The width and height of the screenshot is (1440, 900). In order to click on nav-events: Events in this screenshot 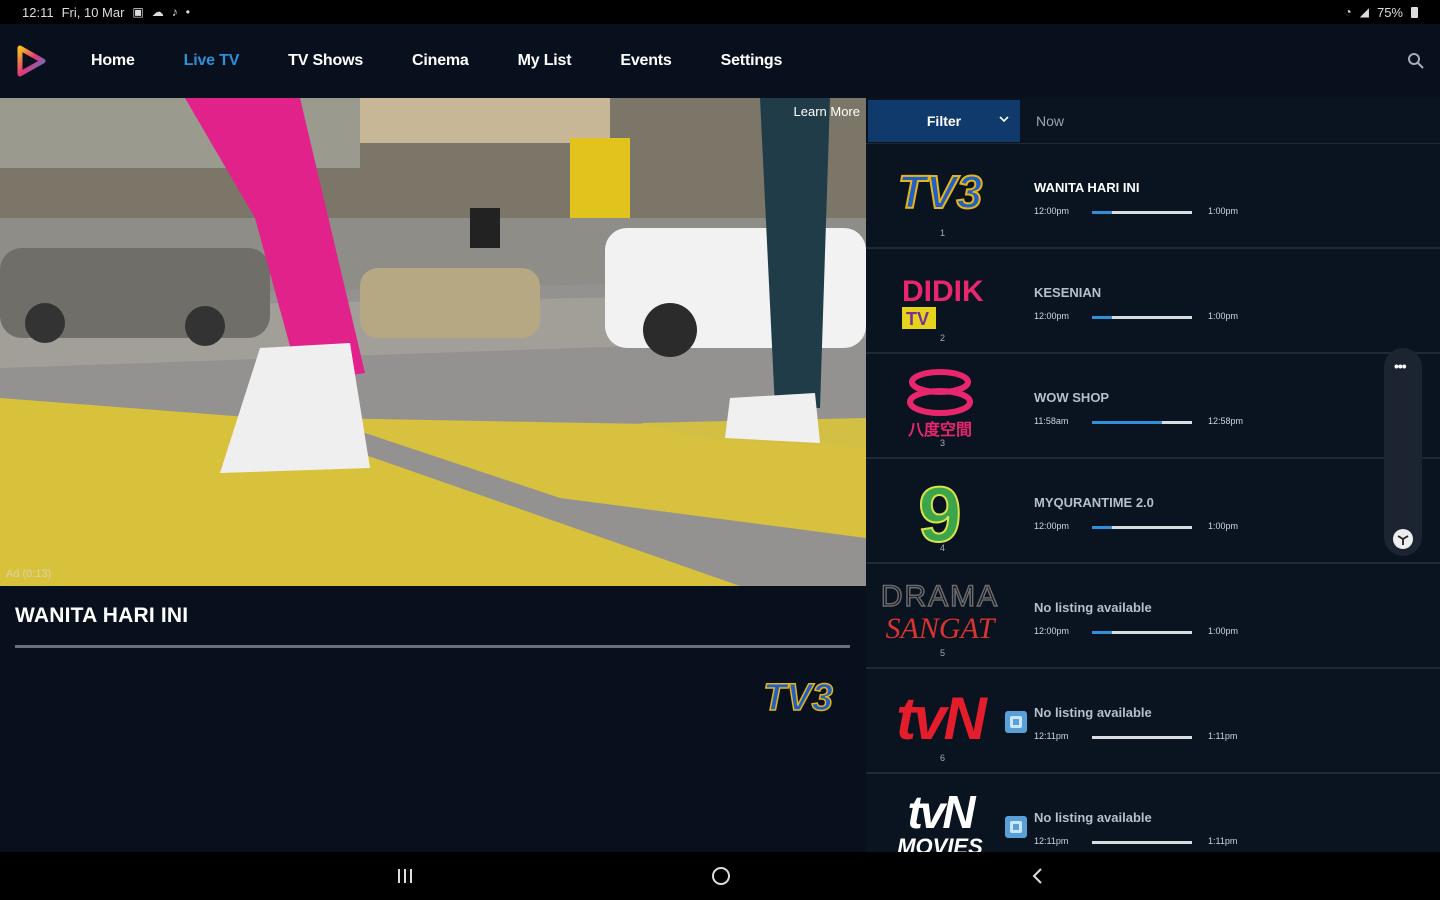, I will do `click(645, 61)`.